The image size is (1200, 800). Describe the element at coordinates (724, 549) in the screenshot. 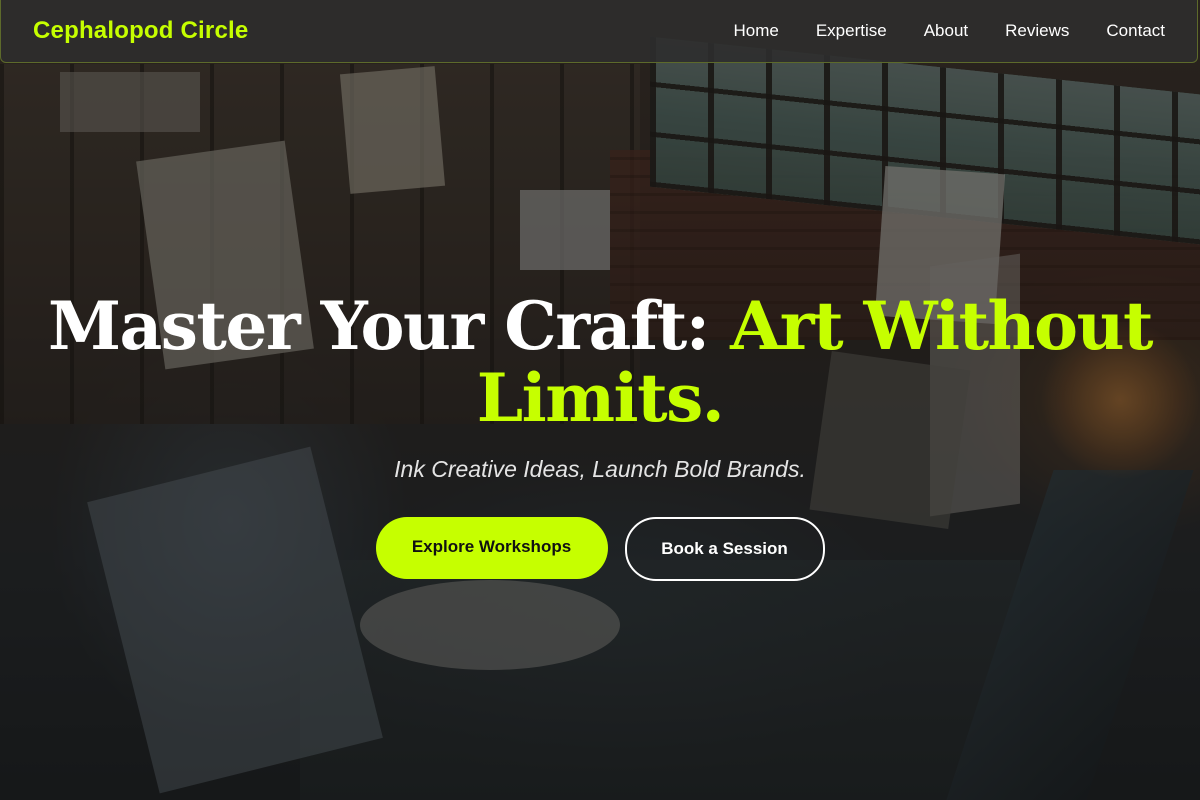

I see `book-session-button: Book a Session` at that location.